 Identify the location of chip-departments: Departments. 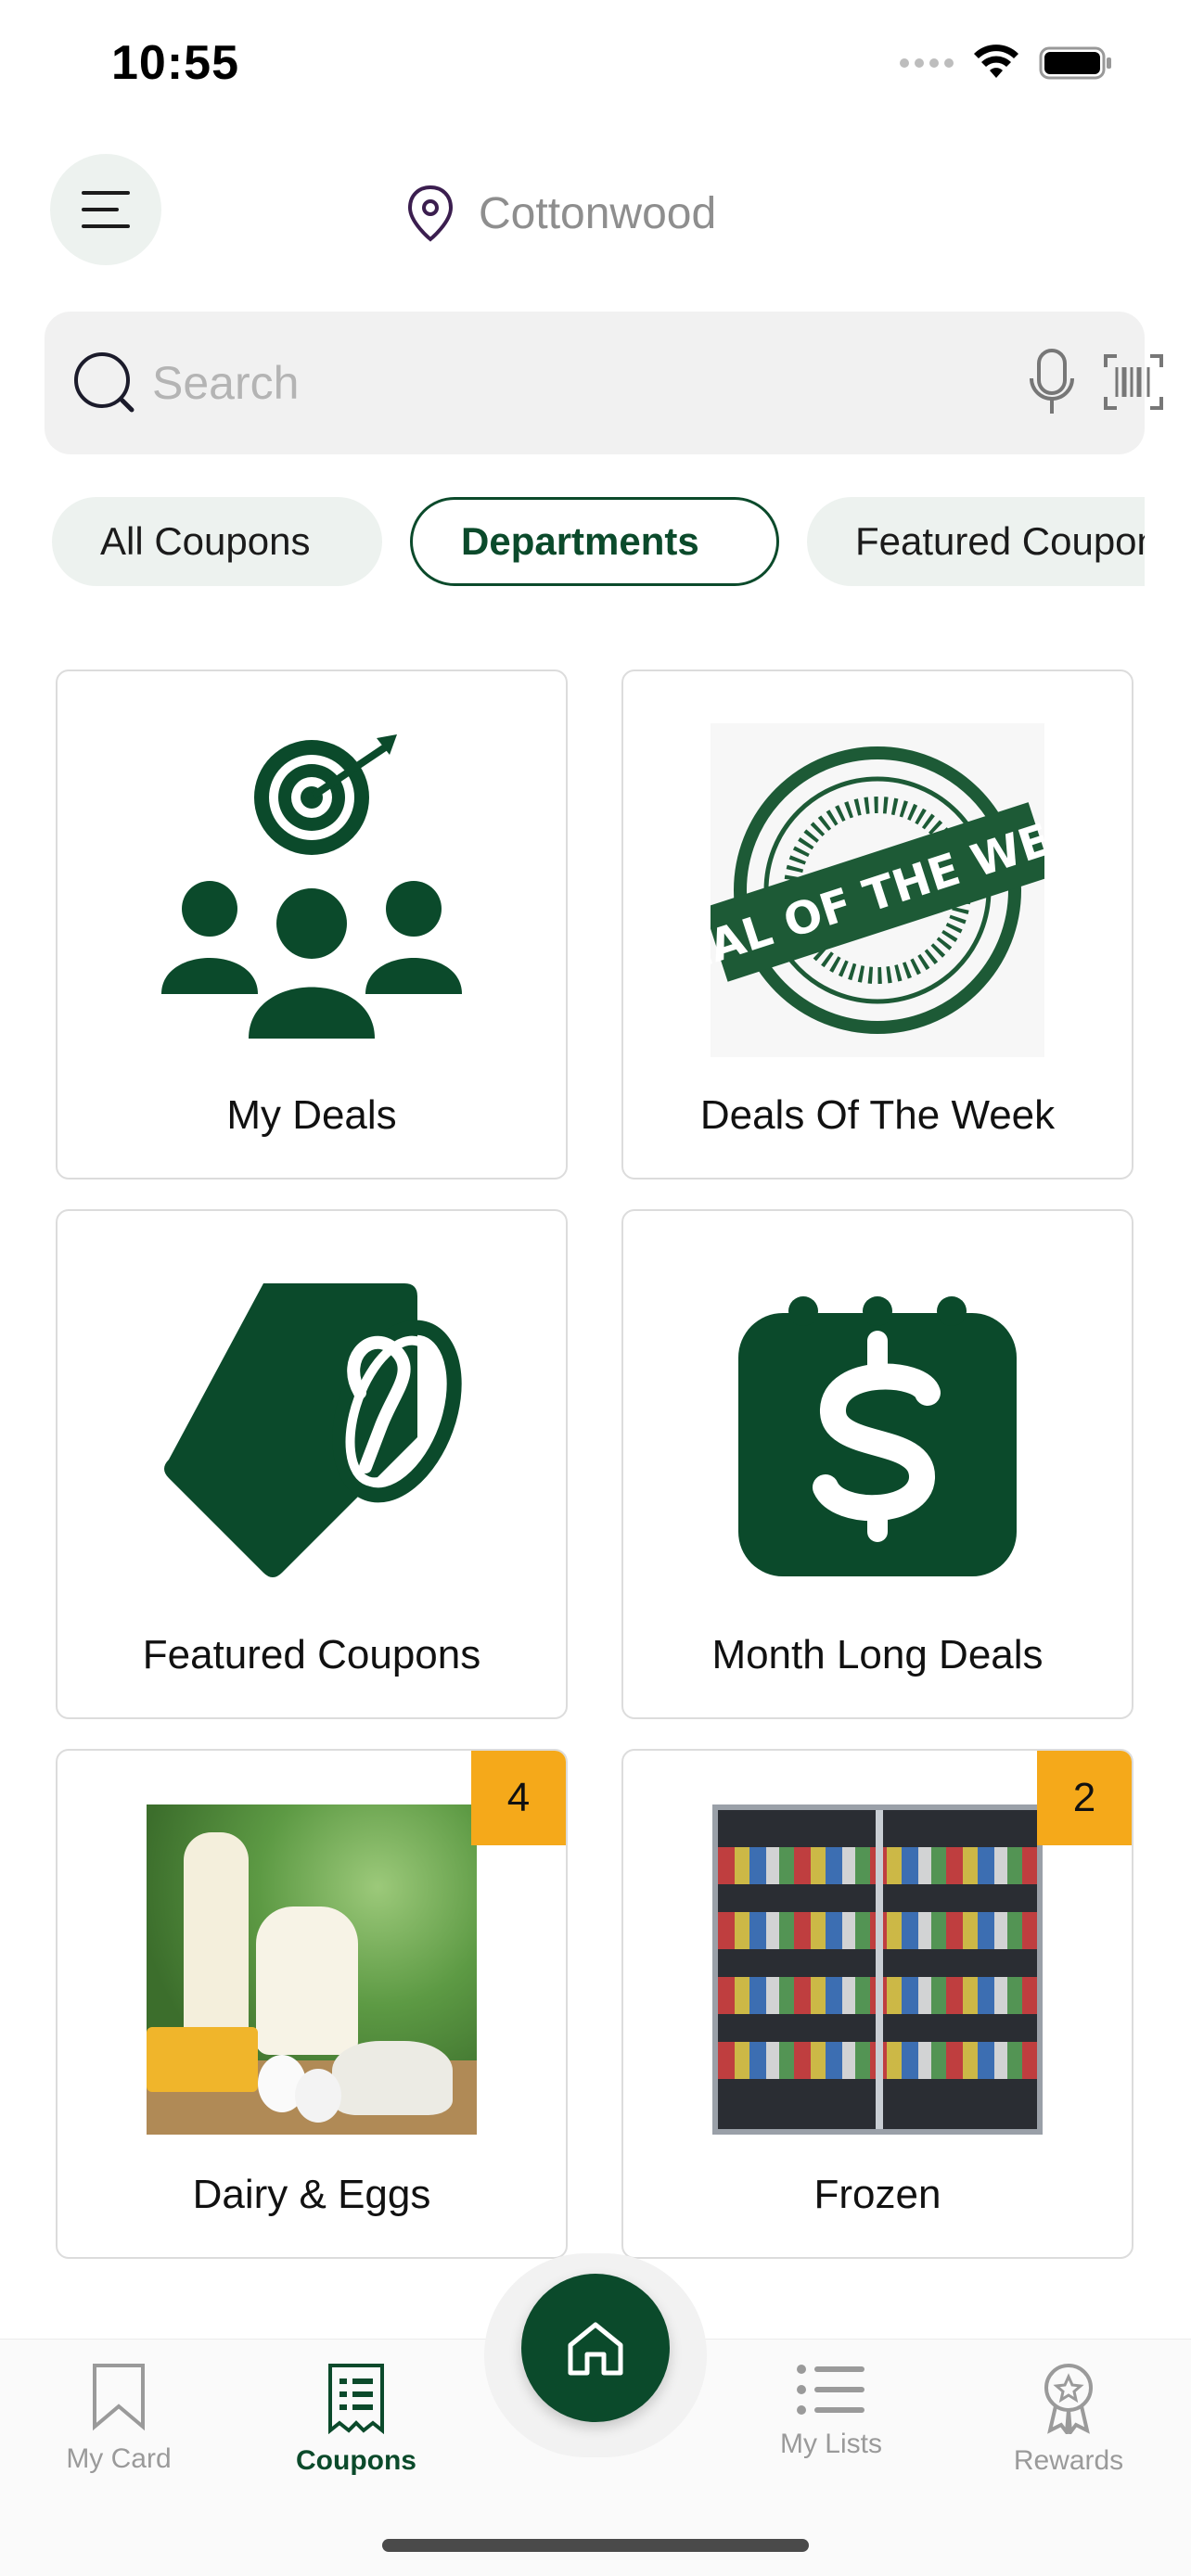
(594, 541).